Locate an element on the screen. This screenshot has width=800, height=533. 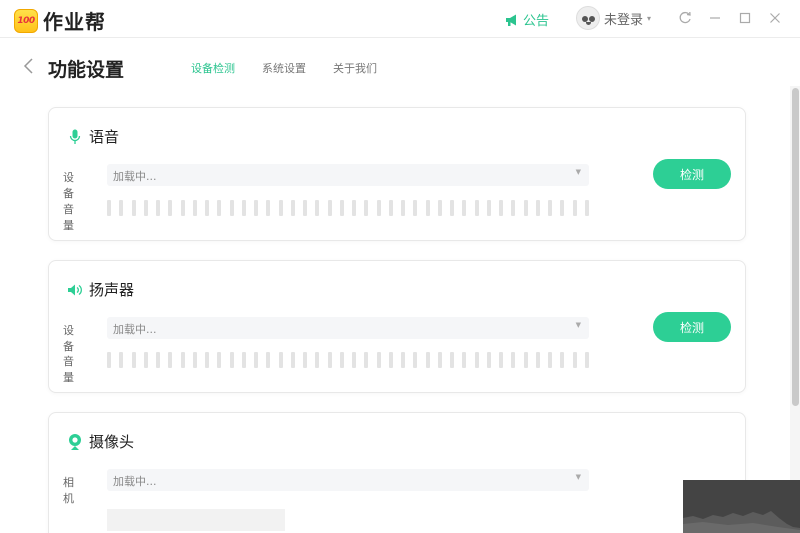
close-button is located at coordinates (775, 18).